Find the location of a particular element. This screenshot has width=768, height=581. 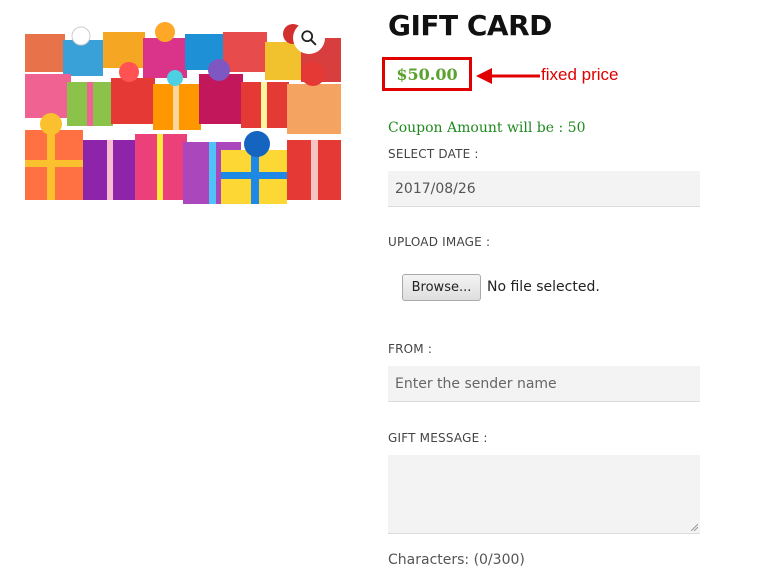

characters-counter: Characters: (0/300) is located at coordinates (456, 560).